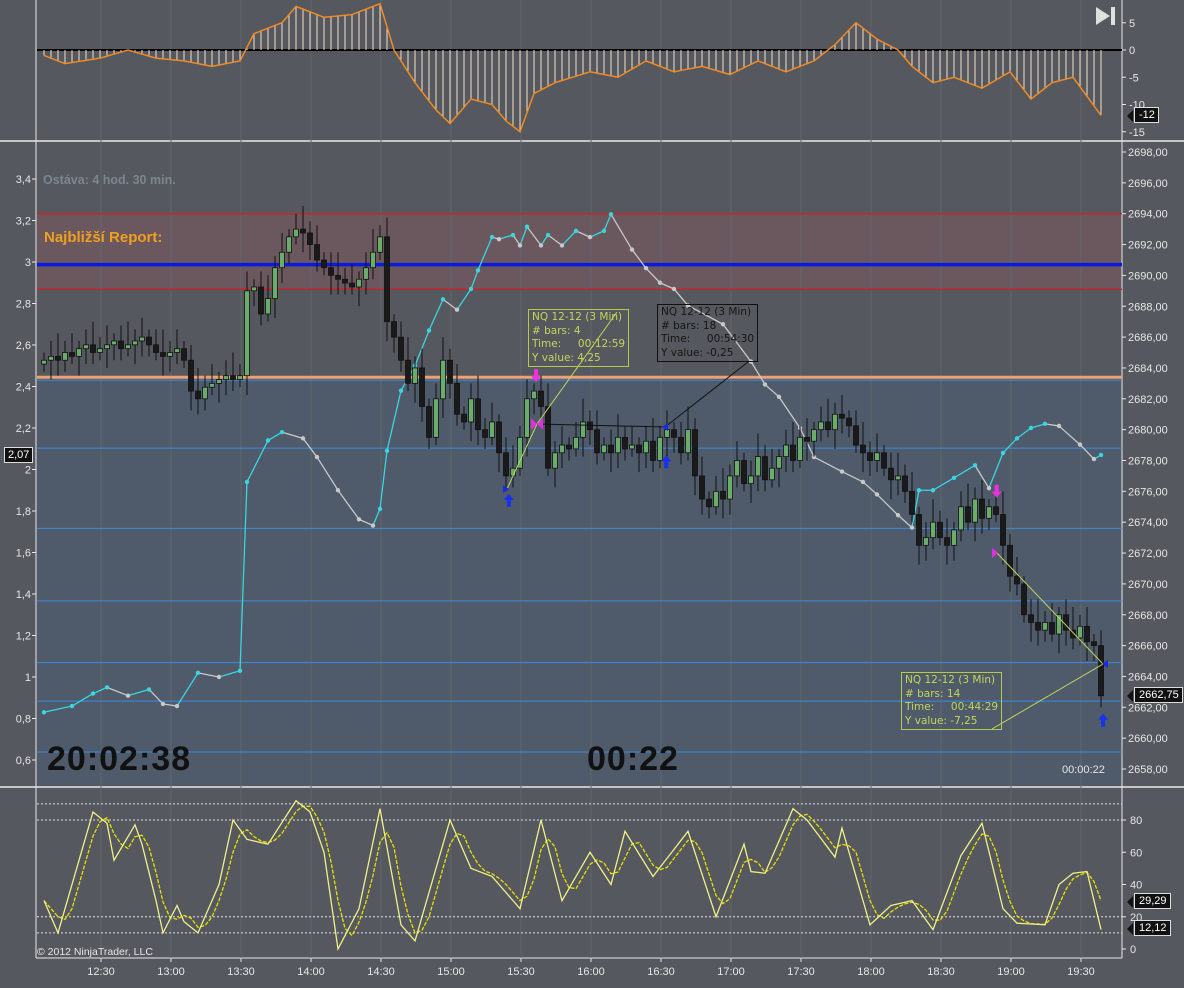 This screenshot has height=988, width=1184. I want to click on price-tick-label: 2698,00, so click(1148, 153).